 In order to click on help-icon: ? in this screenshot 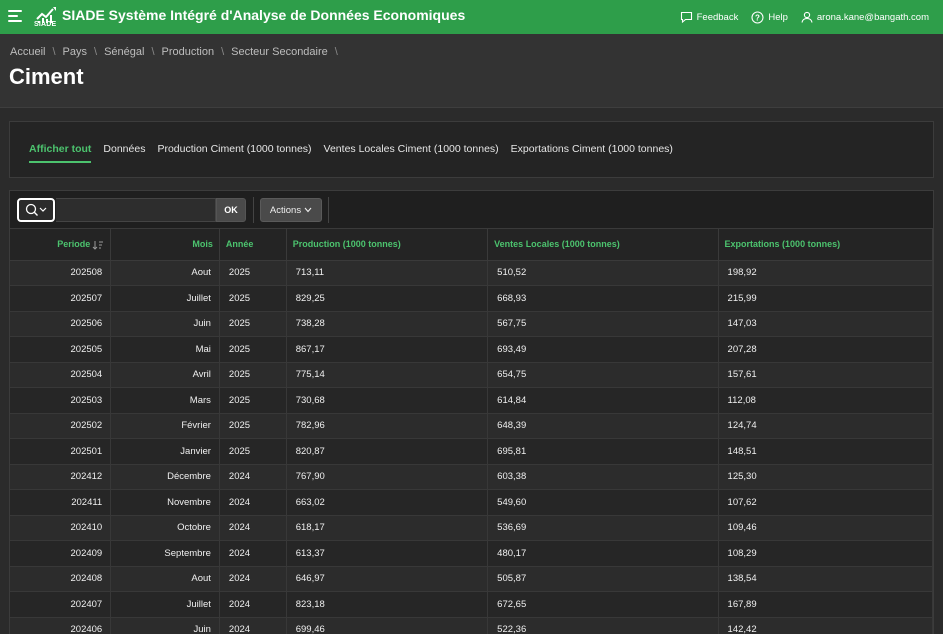, I will do `click(757, 17)`.